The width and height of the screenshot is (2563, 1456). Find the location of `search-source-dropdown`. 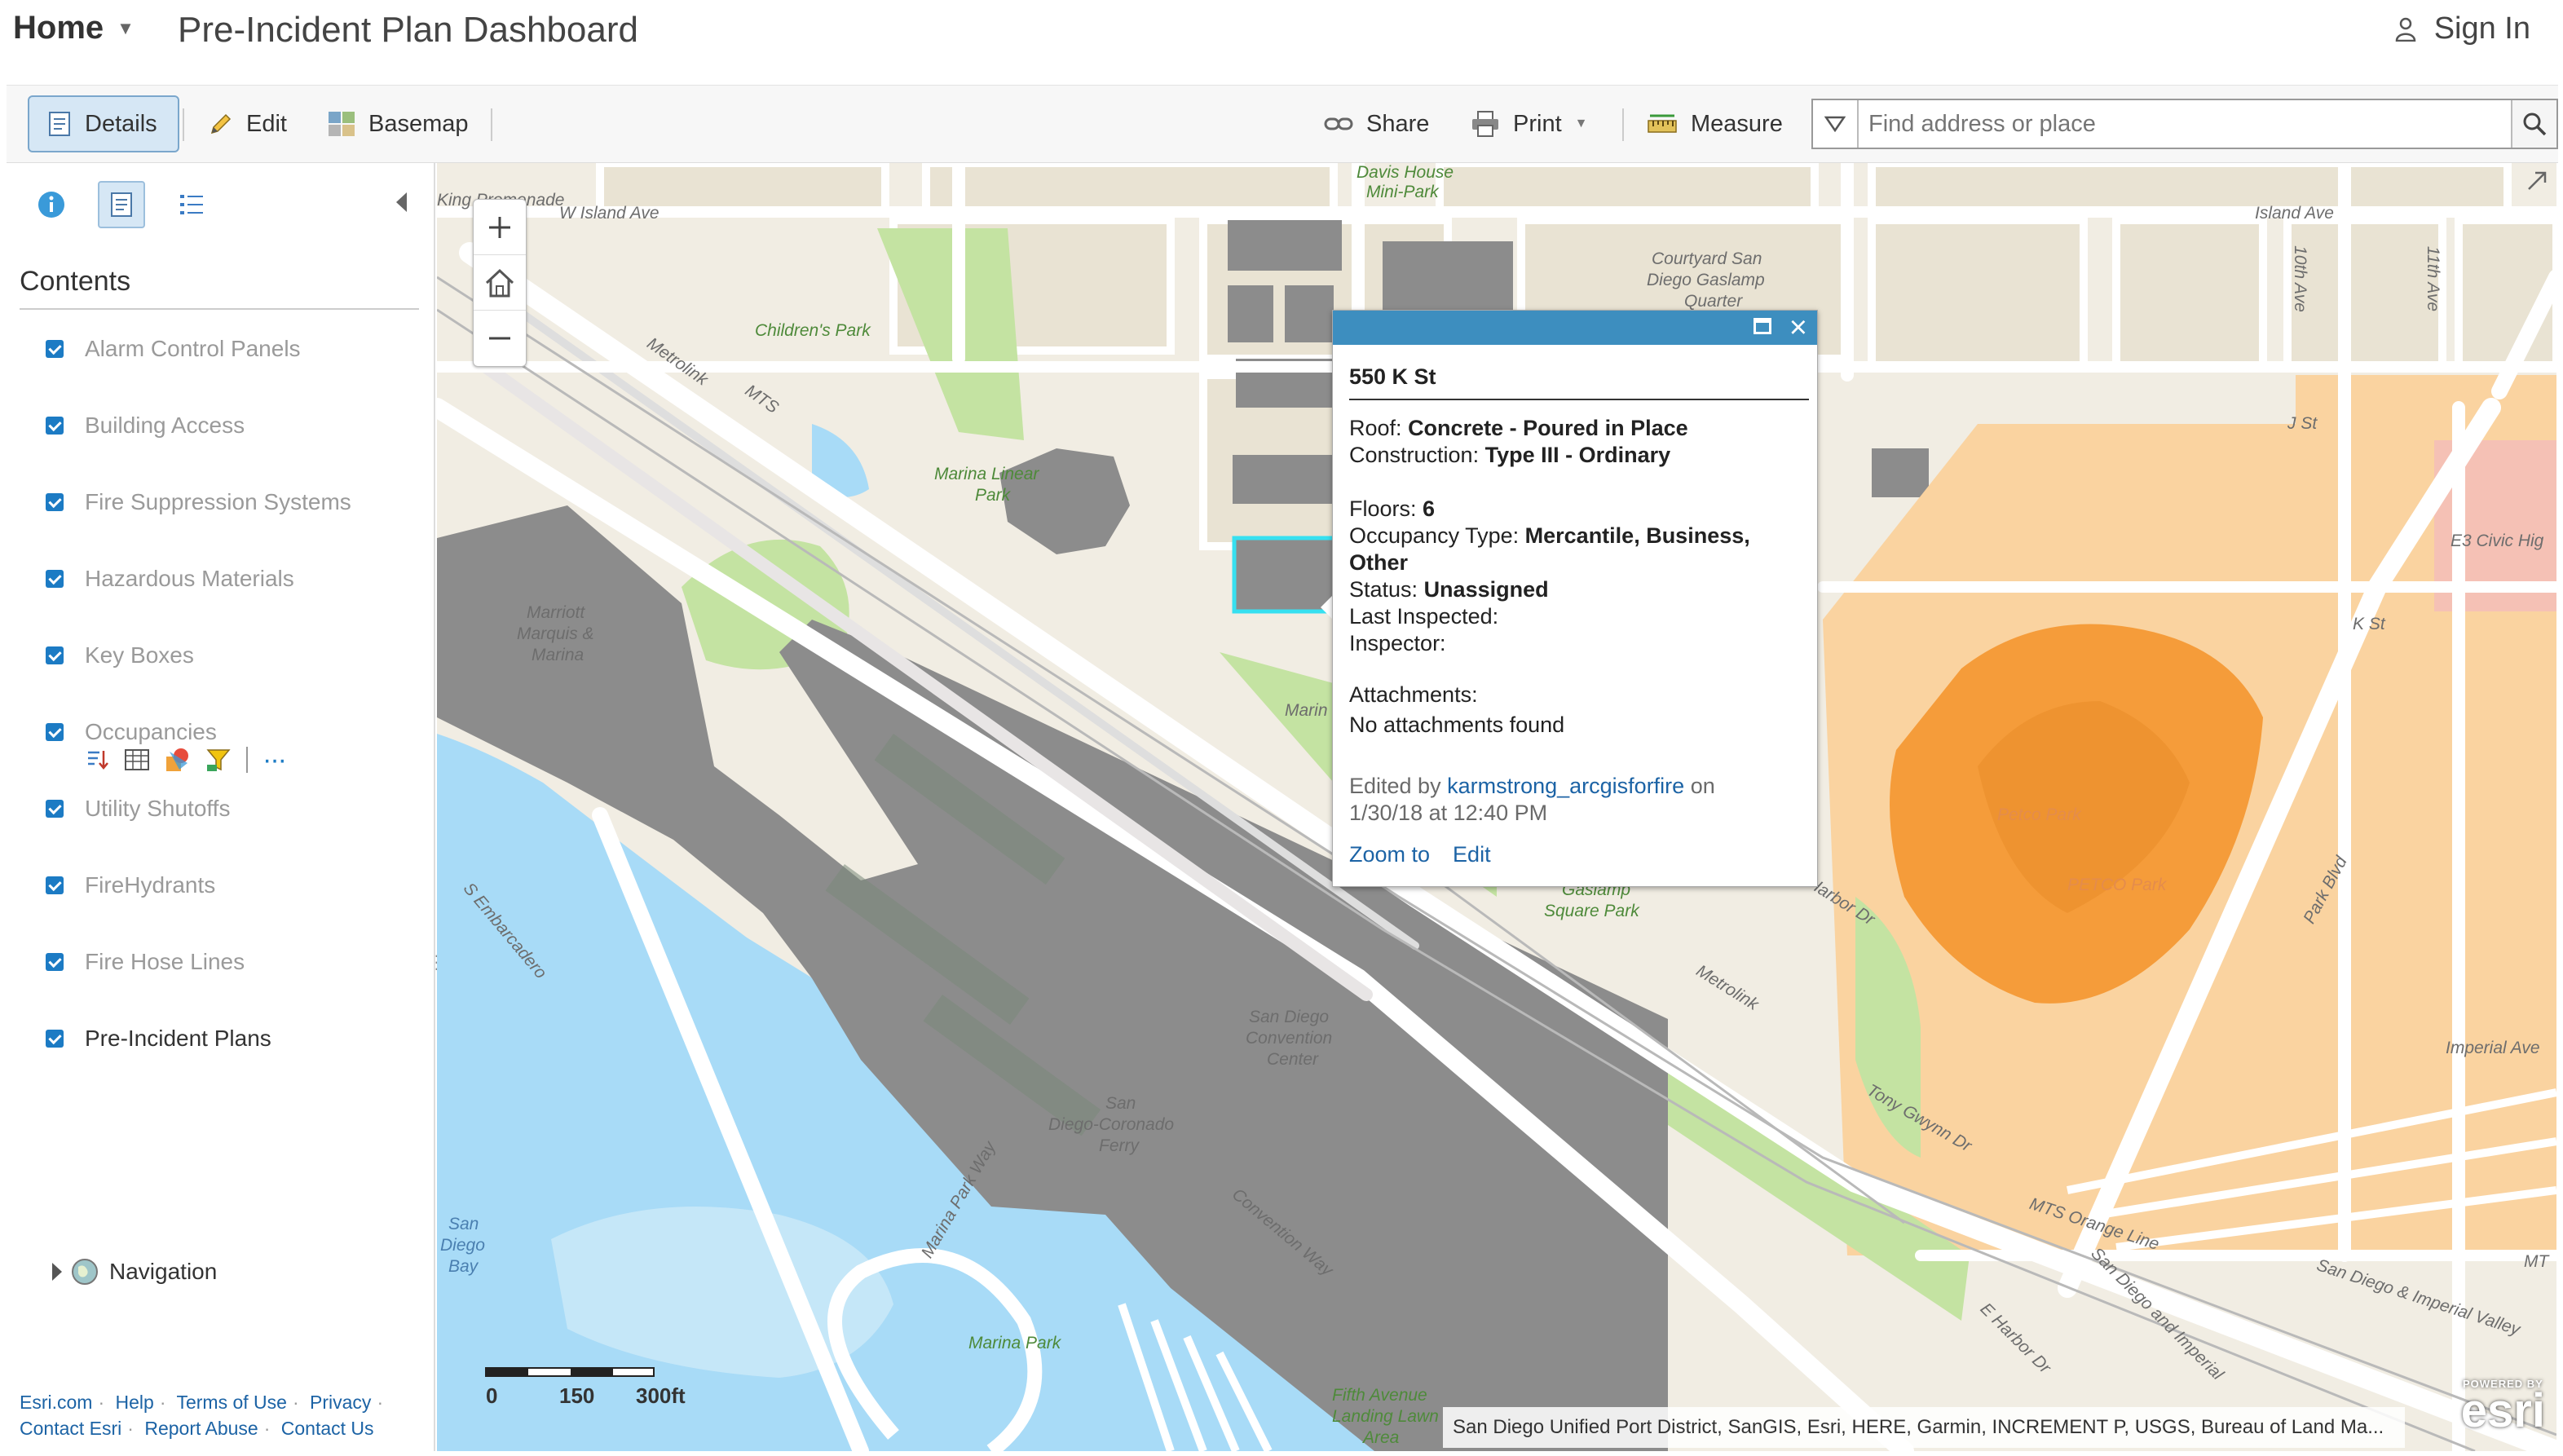

search-source-dropdown is located at coordinates (1836, 124).